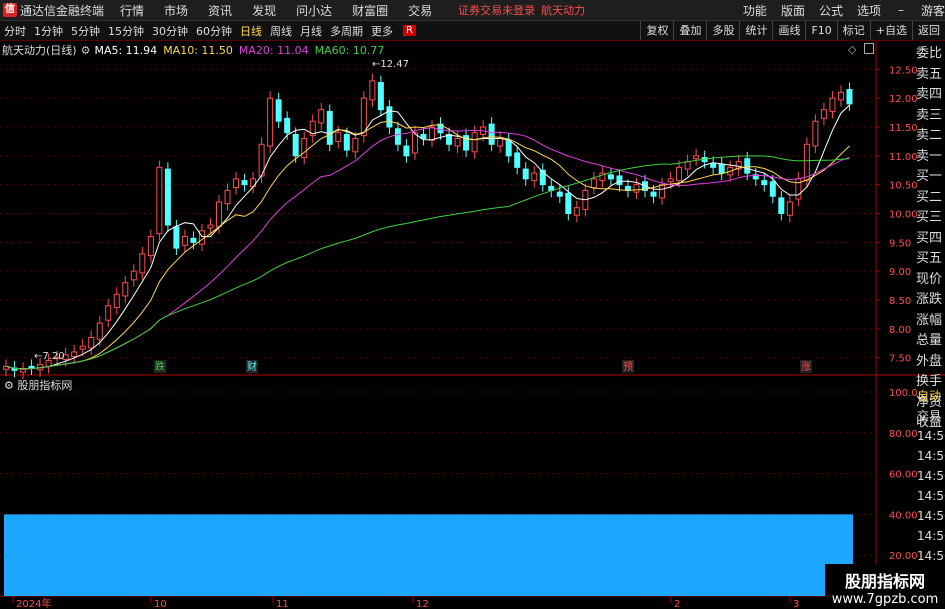 The width and height of the screenshot is (945, 609). I want to click on side-label-3: 卖三, so click(929, 115).